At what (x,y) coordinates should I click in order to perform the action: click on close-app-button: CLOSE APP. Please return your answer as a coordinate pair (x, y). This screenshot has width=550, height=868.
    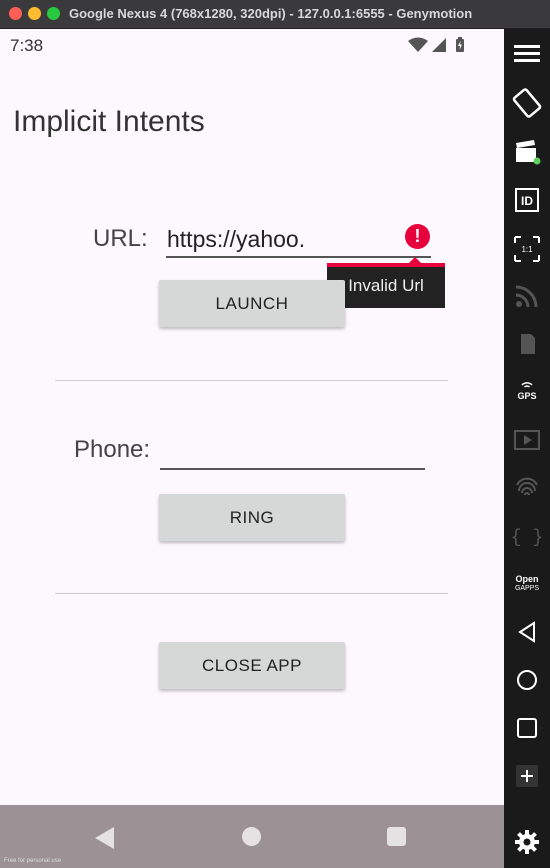
    Looking at the image, I should click on (252, 665).